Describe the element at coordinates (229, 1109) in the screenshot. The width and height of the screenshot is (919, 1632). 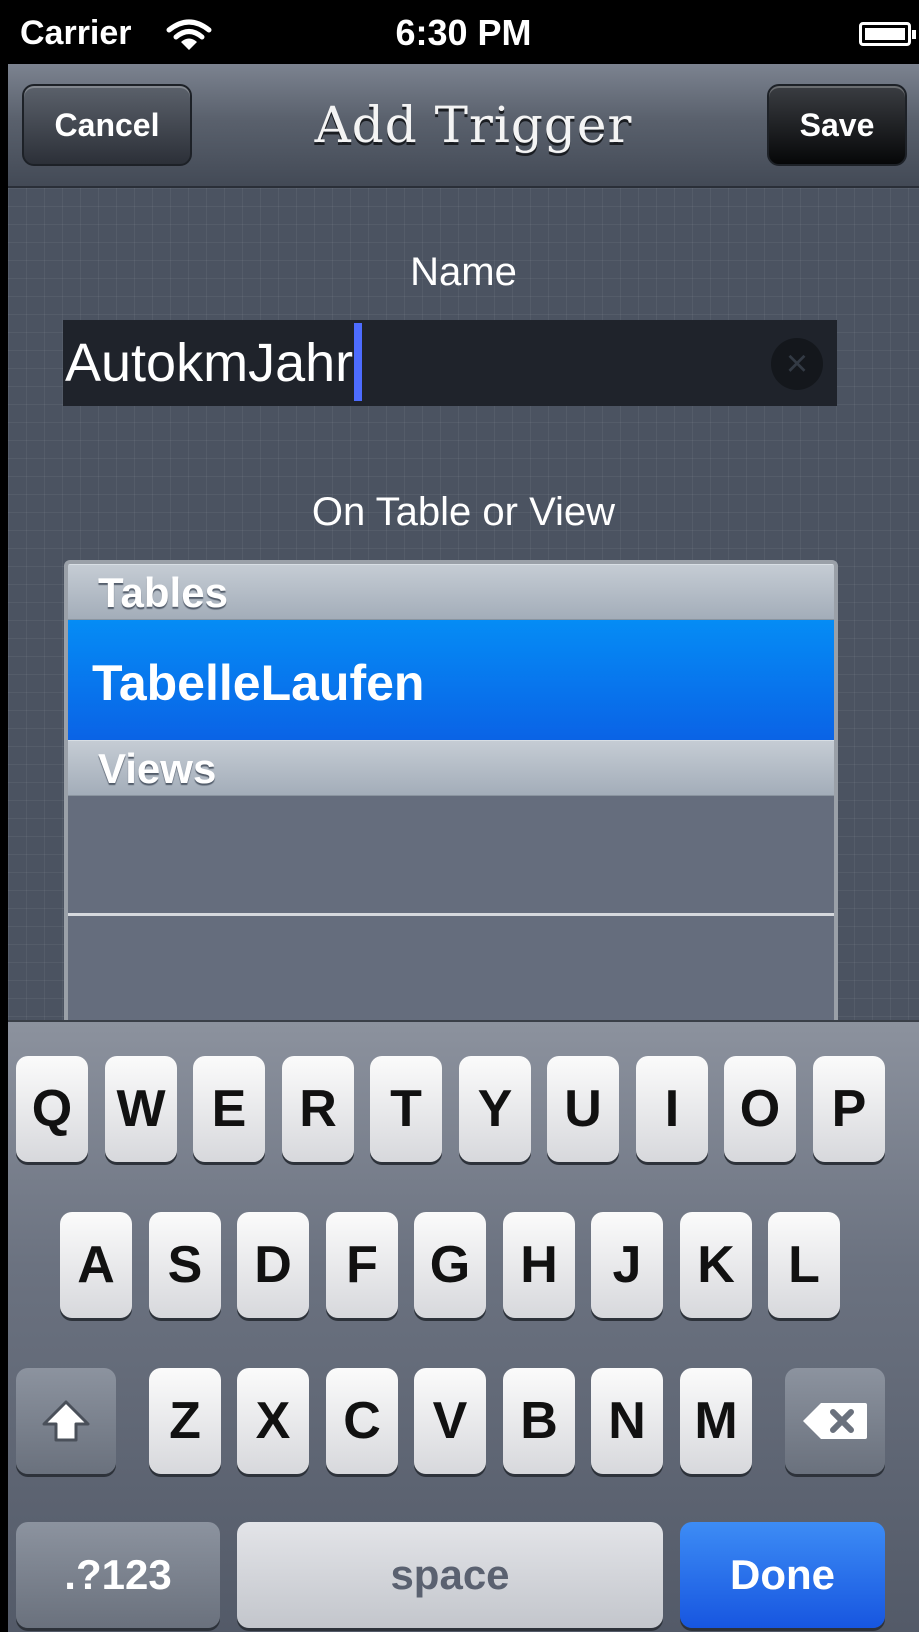
I see `key-e: E` at that location.